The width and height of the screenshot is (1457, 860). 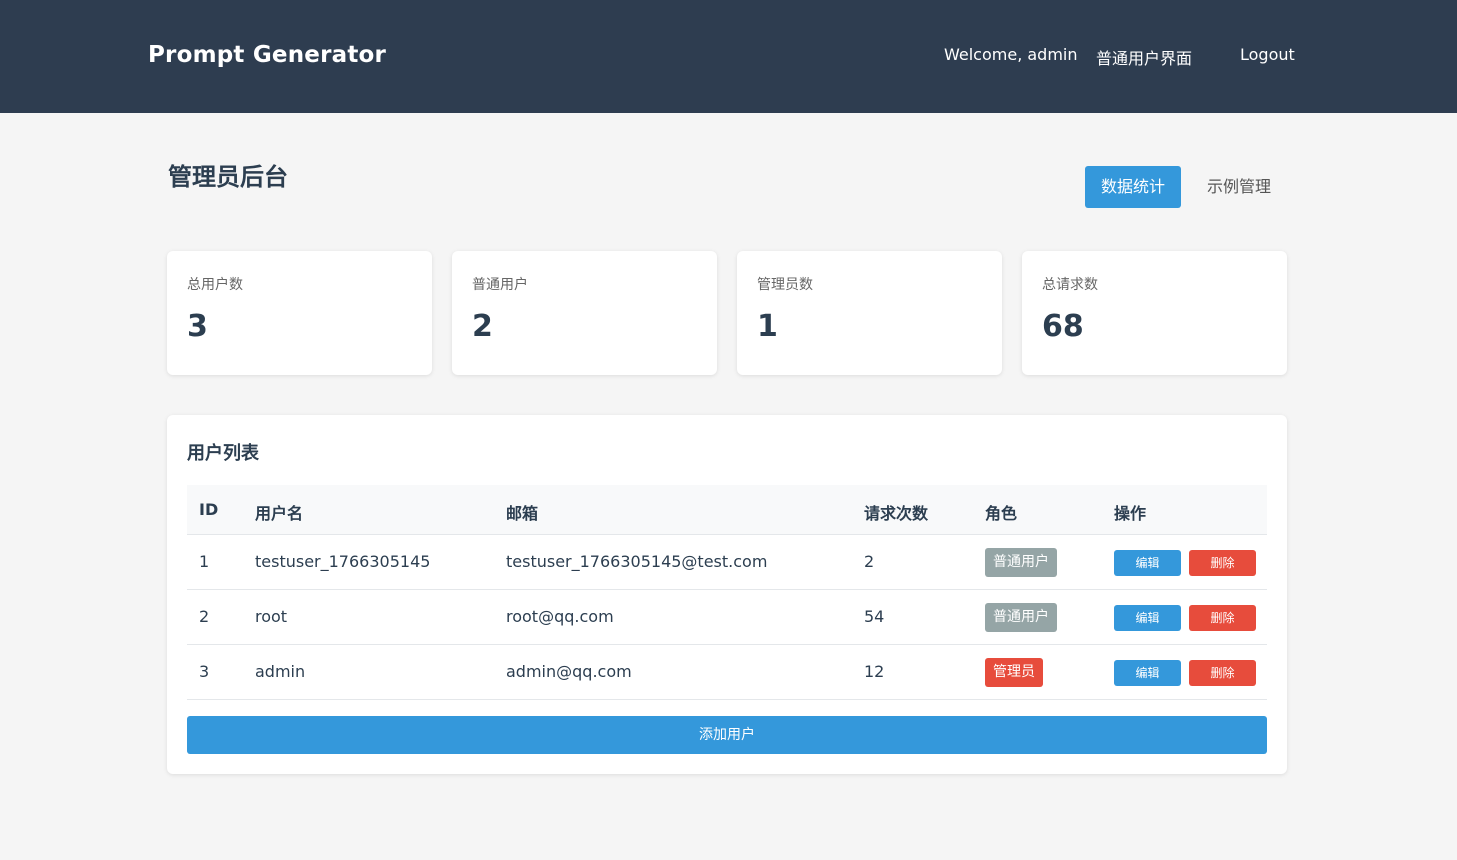 What do you see at coordinates (1063, 326) in the screenshot?
I see `stat-value: 68` at bounding box center [1063, 326].